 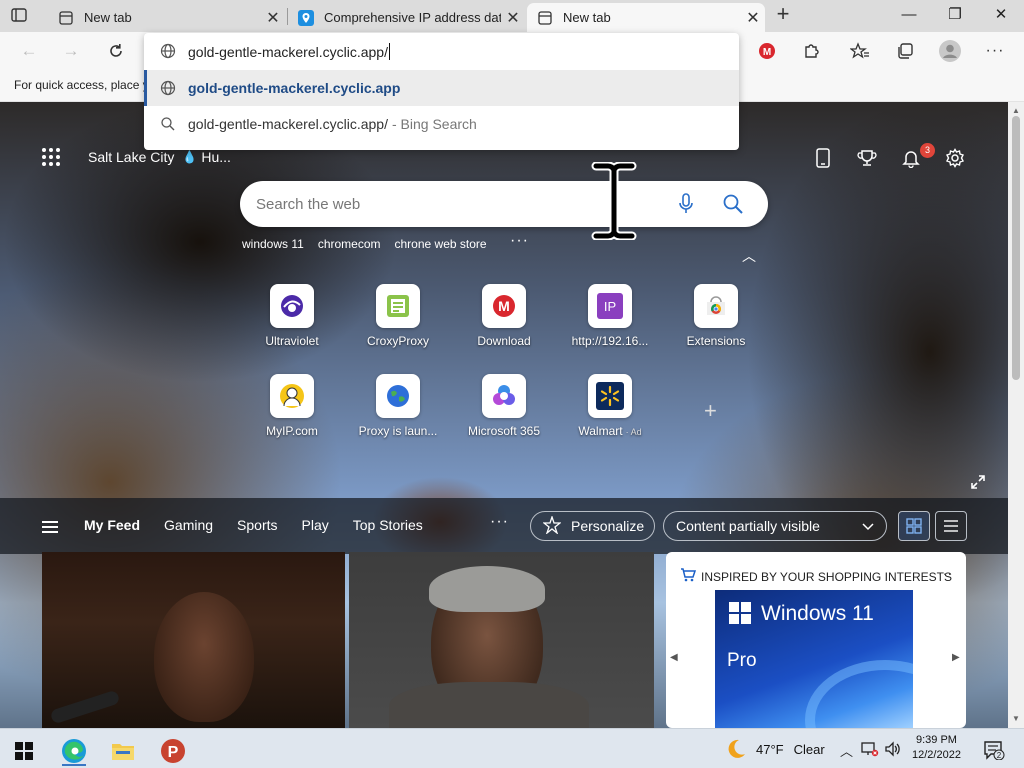 I want to click on action-center-button: 2, so click(x=994, y=752).